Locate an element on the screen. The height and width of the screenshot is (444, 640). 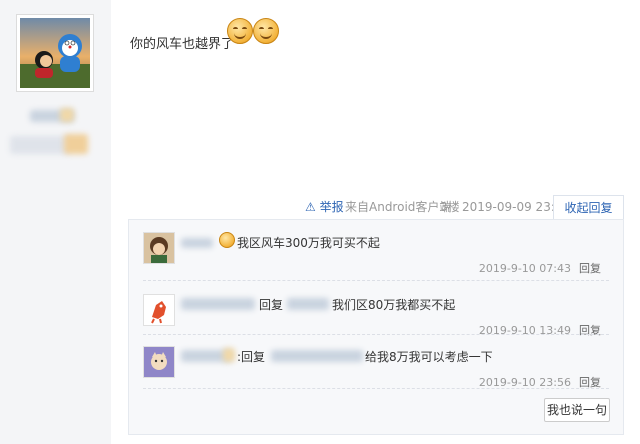
reply-text: 我区风车300万我可买不起 is located at coordinates (308, 243).